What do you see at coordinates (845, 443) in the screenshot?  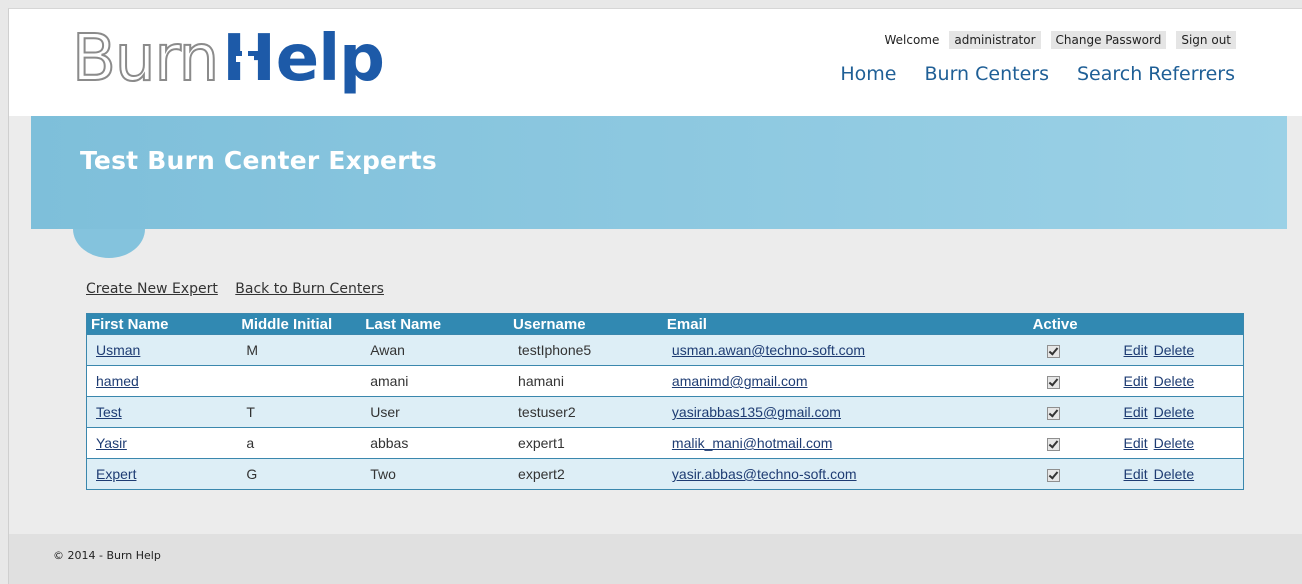 I see `cell-email: malik_mani@hotmail.com` at bounding box center [845, 443].